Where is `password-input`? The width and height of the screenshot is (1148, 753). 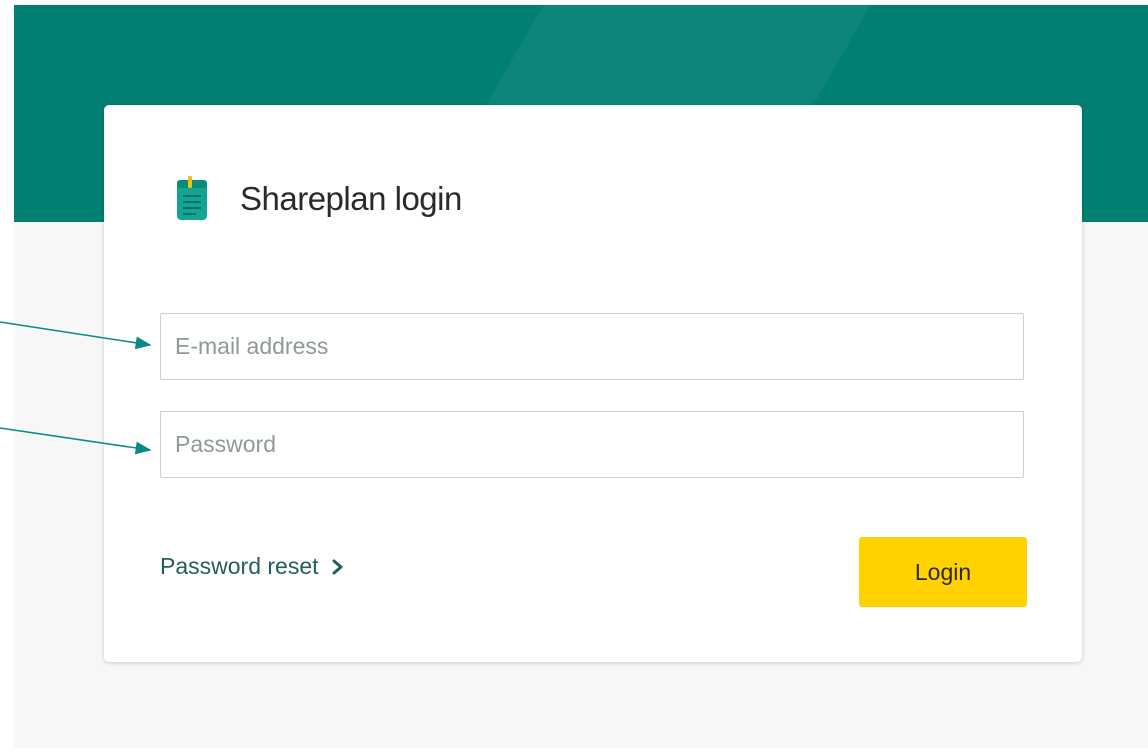
password-input is located at coordinates (592, 444).